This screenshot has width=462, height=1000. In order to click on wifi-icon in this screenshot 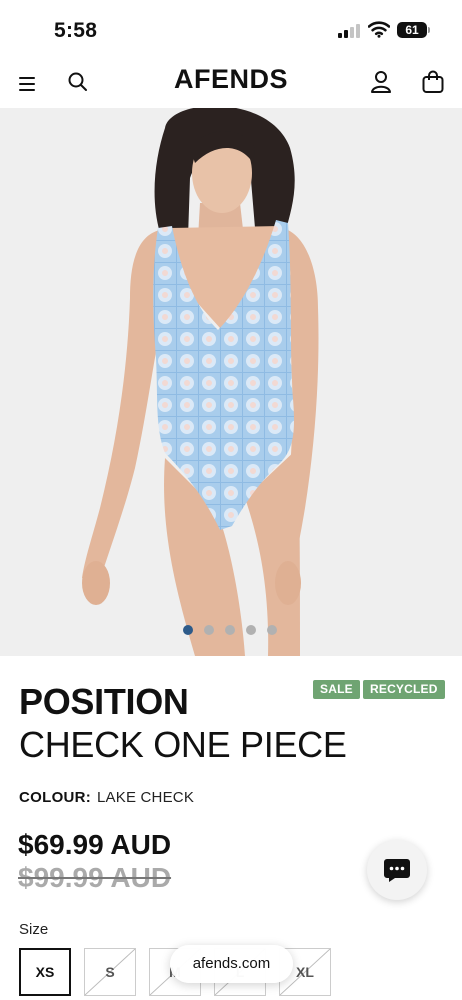, I will do `click(379, 29)`.